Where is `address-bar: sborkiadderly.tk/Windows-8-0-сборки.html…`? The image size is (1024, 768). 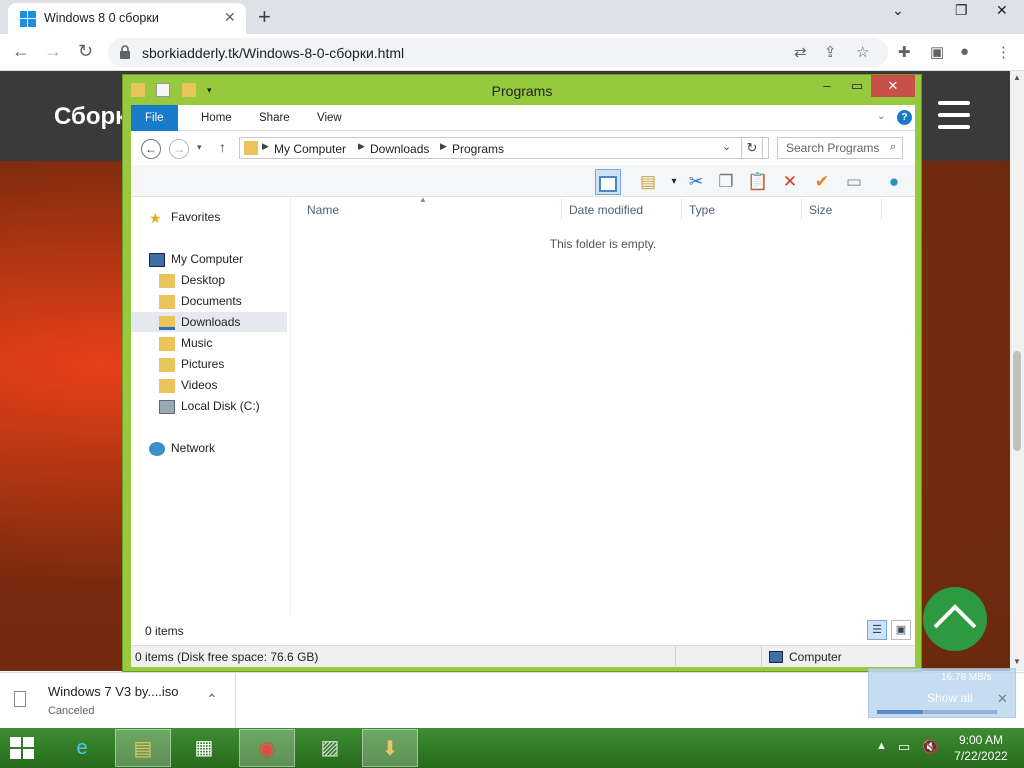 address-bar: sborkiadderly.tk/Windows-8-0-сборки.html… is located at coordinates (498, 52).